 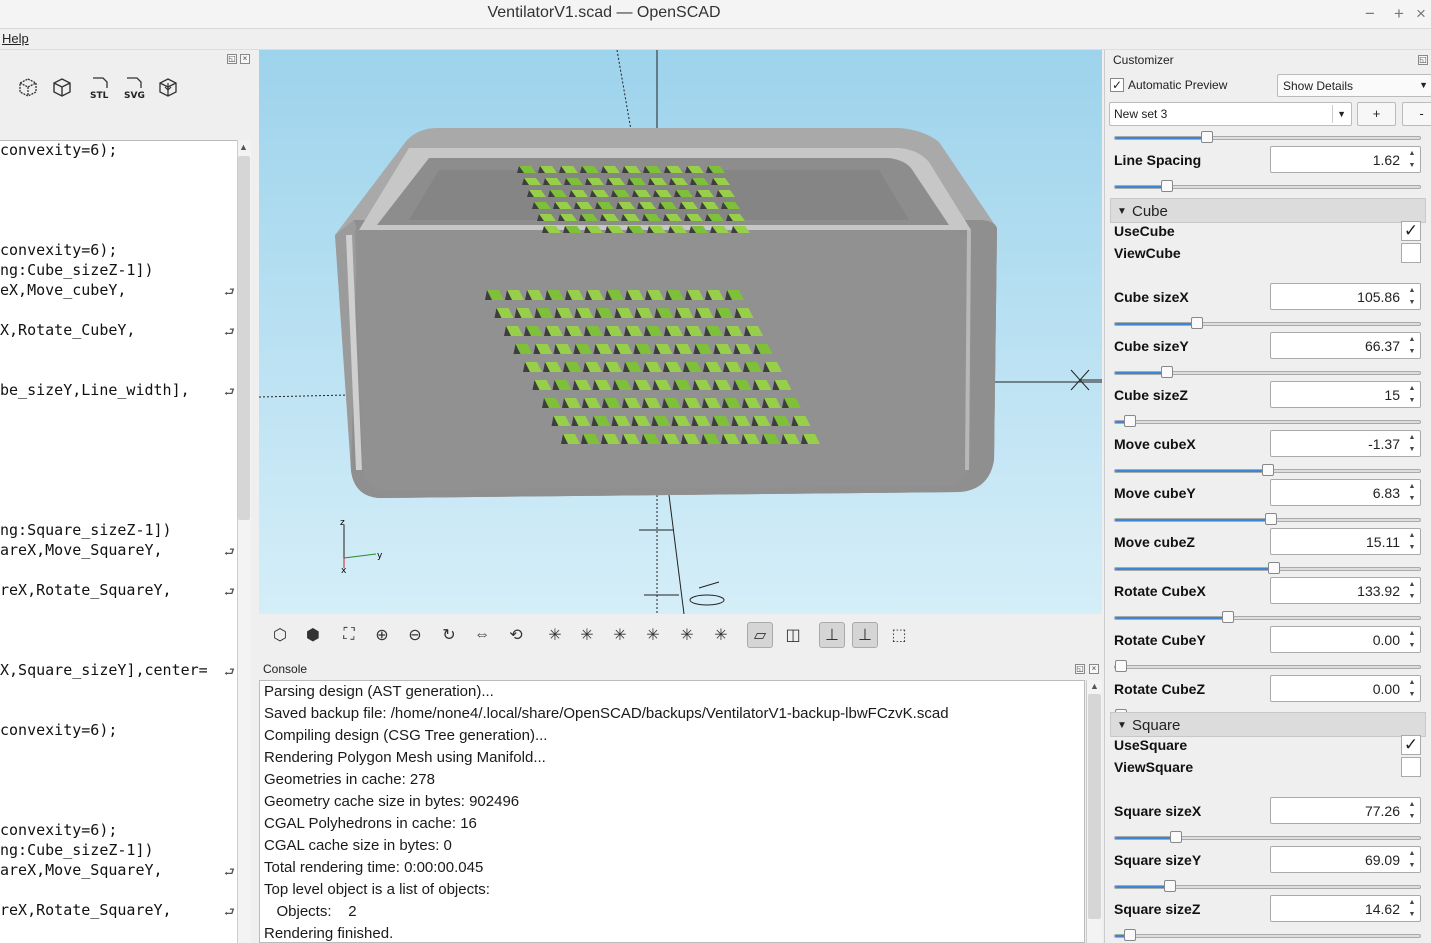 I want to click on view-top-icon: ✳, so click(x=587, y=635).